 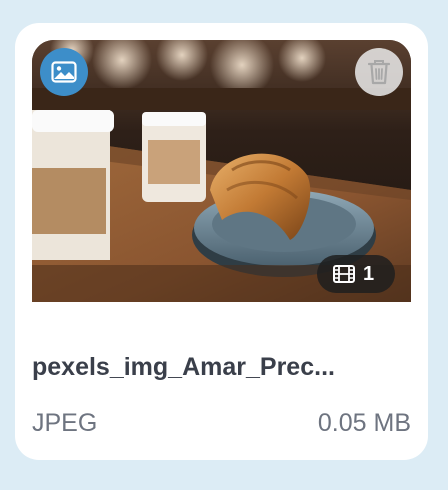 What do you see at coordinates (364, 423) in the screenshot?
I see `file-size: 0.05 MB` at bounding box center [364, 423].